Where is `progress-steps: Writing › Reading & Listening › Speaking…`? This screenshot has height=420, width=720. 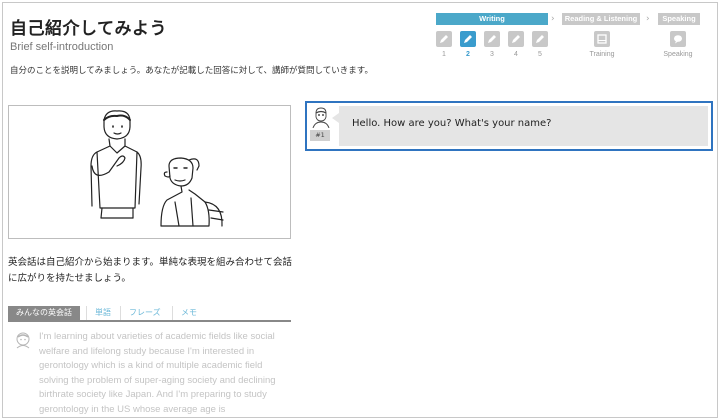 progress-steps: Writing › Reading & Listening › Speaking… is located at coordinates (568, 38).